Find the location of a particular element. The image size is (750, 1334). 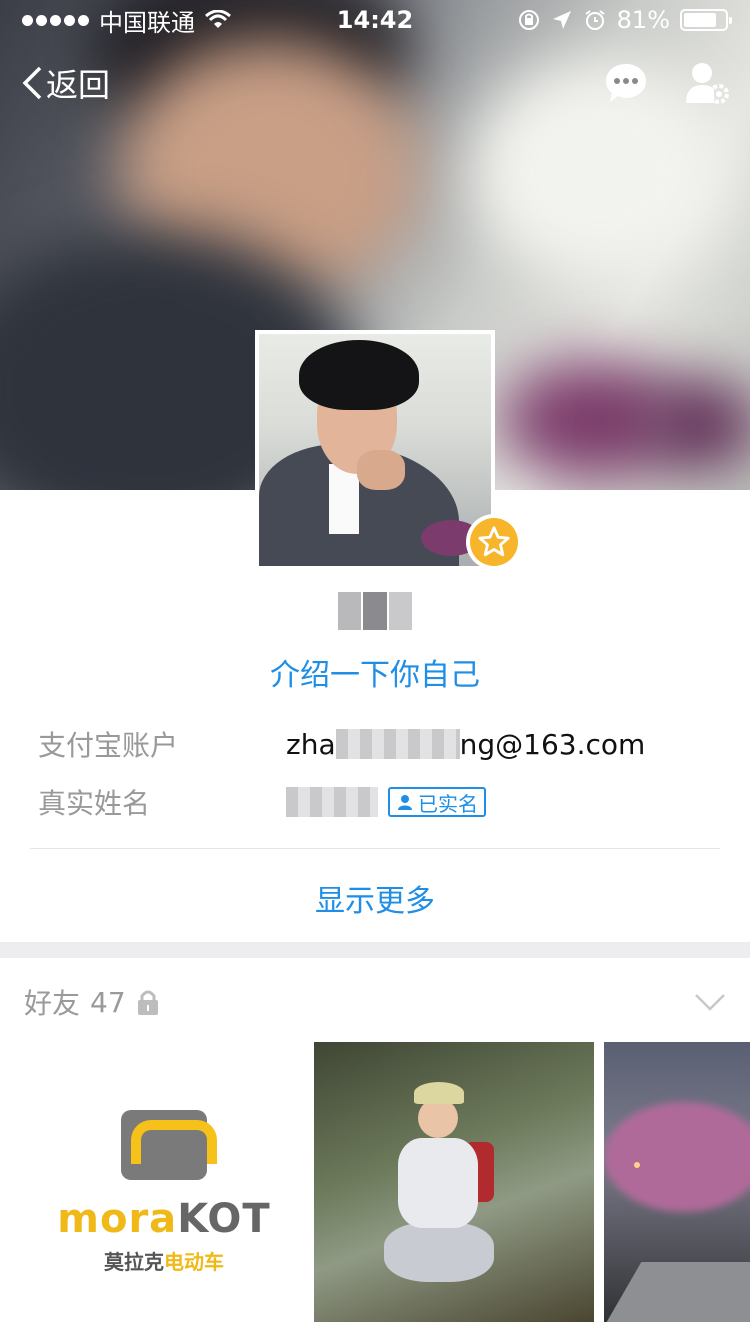

section-separator is located at coordinates (375, 950).